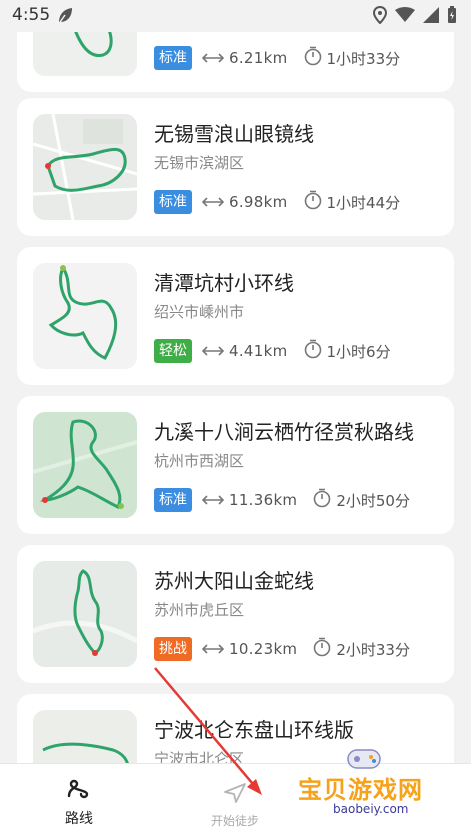  What do you see at coordinates (263, 500) in the screenshot?
I see `route-distance: 11.36km` at bounding box center [263, 500].